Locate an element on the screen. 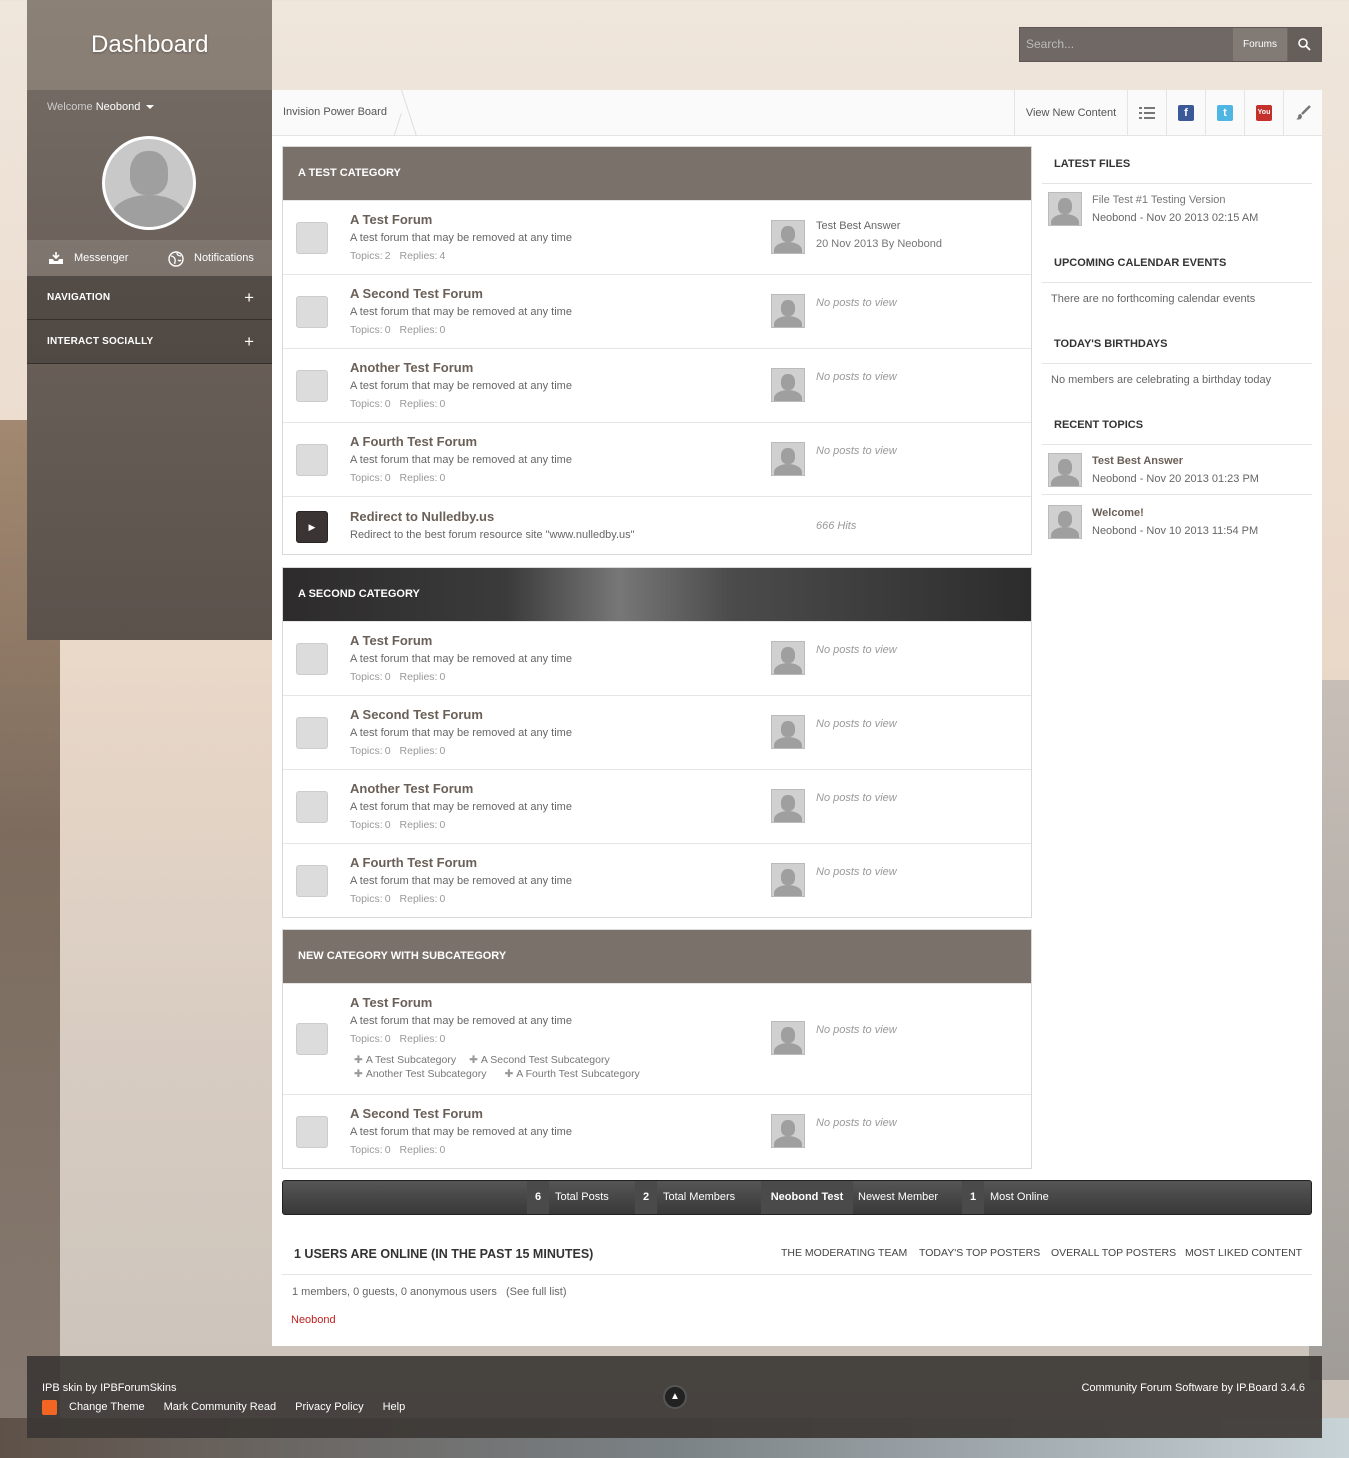 Image resolution: width=1349 pixels, height=1458 pixels. view-new-content-button: View New Content is located at coordinates (1070, 113).